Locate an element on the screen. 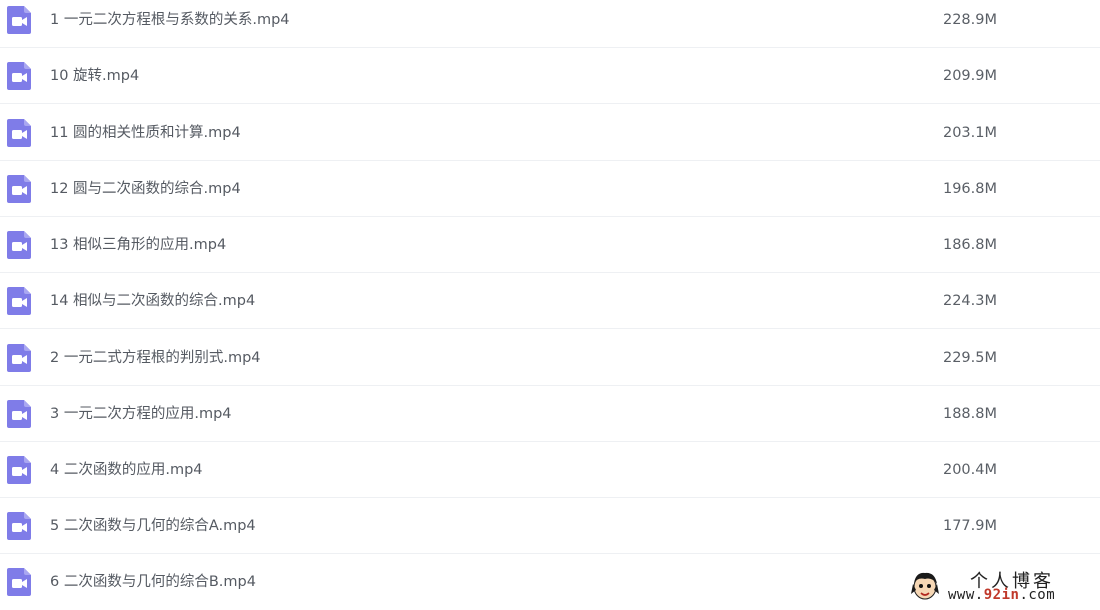 The height and width of the screenshot is (610, 1100). file-name: 5 二次函数与几何的综合A.mp4 is located at coordinates (153, 526).